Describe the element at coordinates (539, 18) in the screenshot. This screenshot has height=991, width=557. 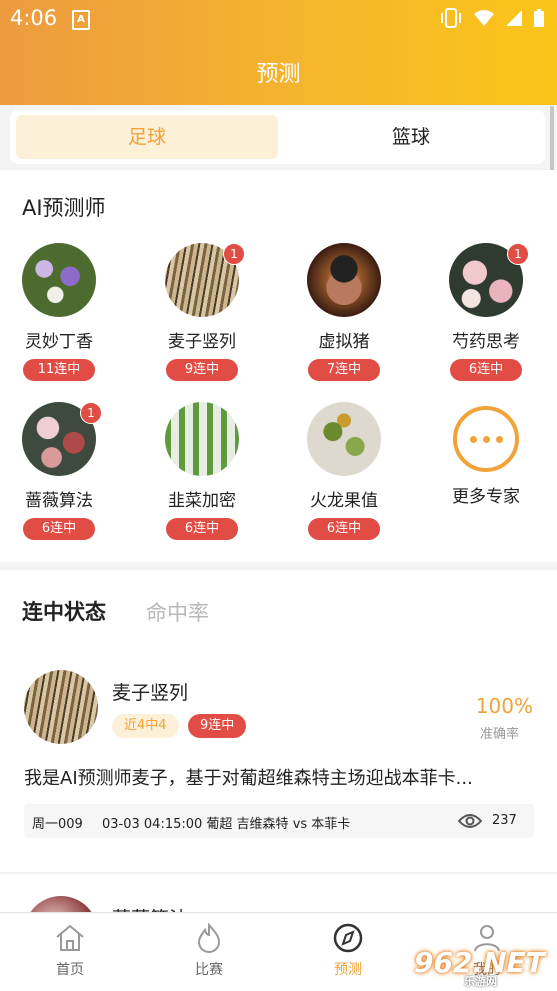
I see `battery-icon` at that location.